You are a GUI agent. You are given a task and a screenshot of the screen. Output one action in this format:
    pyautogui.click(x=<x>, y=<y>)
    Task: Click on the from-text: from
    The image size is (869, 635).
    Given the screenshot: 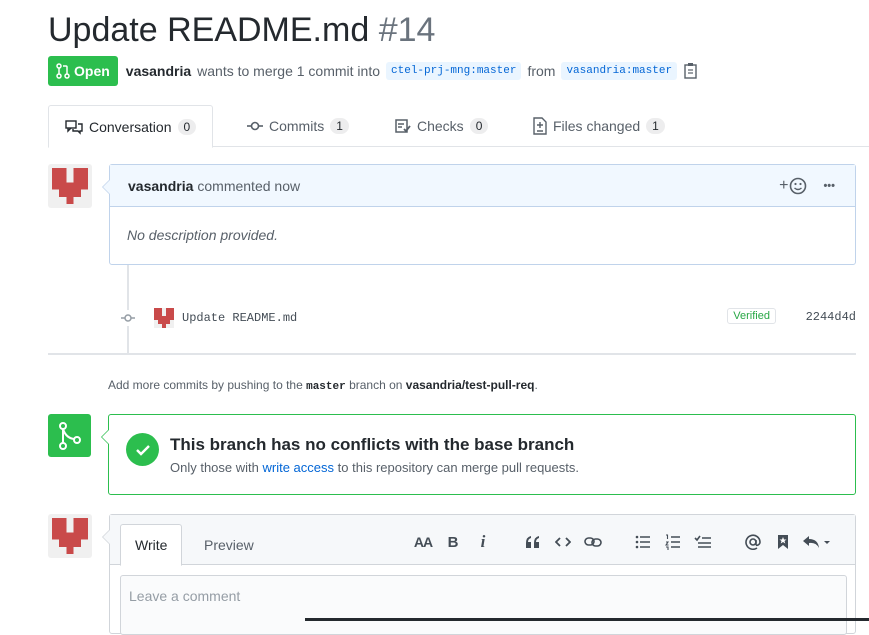 What is the action you would take?
    pyautogui.click(x=541, y=71)
    